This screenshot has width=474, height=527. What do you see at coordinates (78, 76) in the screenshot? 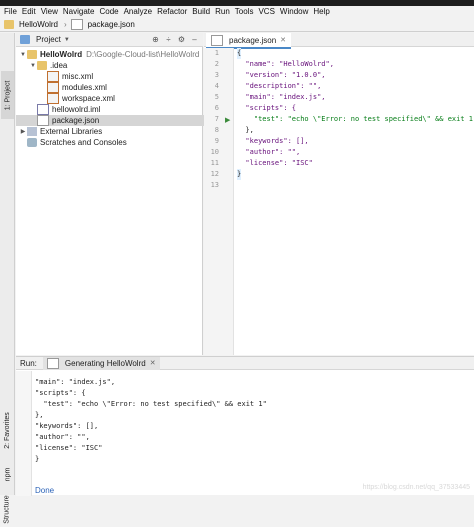
I see `tree-node-misc-label: misc.xml` at bounding box center [78, 76].